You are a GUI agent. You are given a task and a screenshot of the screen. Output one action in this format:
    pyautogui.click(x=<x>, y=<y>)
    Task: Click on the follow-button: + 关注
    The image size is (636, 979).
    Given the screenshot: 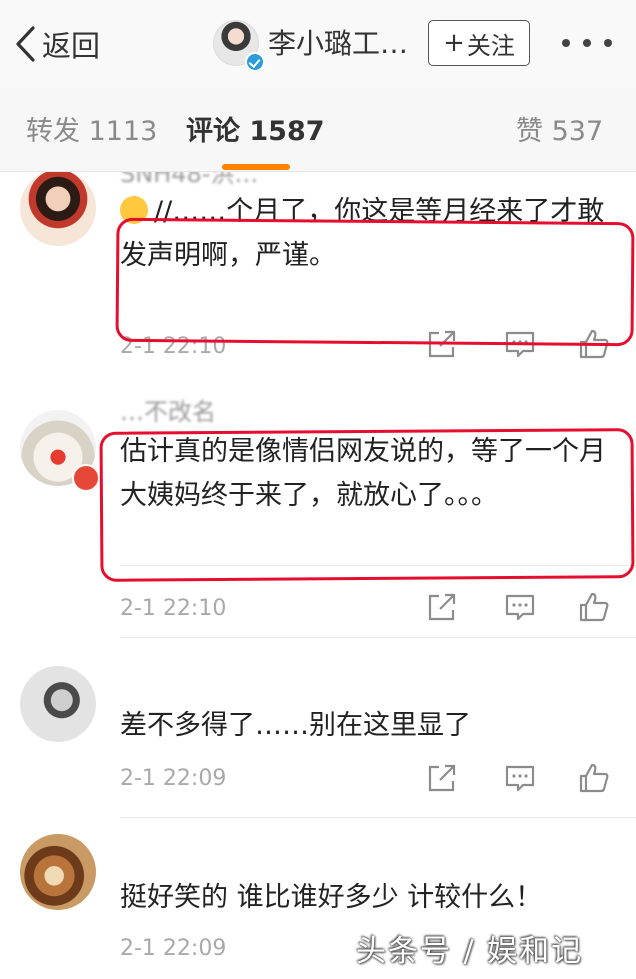 What is the action you would take?
    pyautogui.click(x=479, y=43)
    